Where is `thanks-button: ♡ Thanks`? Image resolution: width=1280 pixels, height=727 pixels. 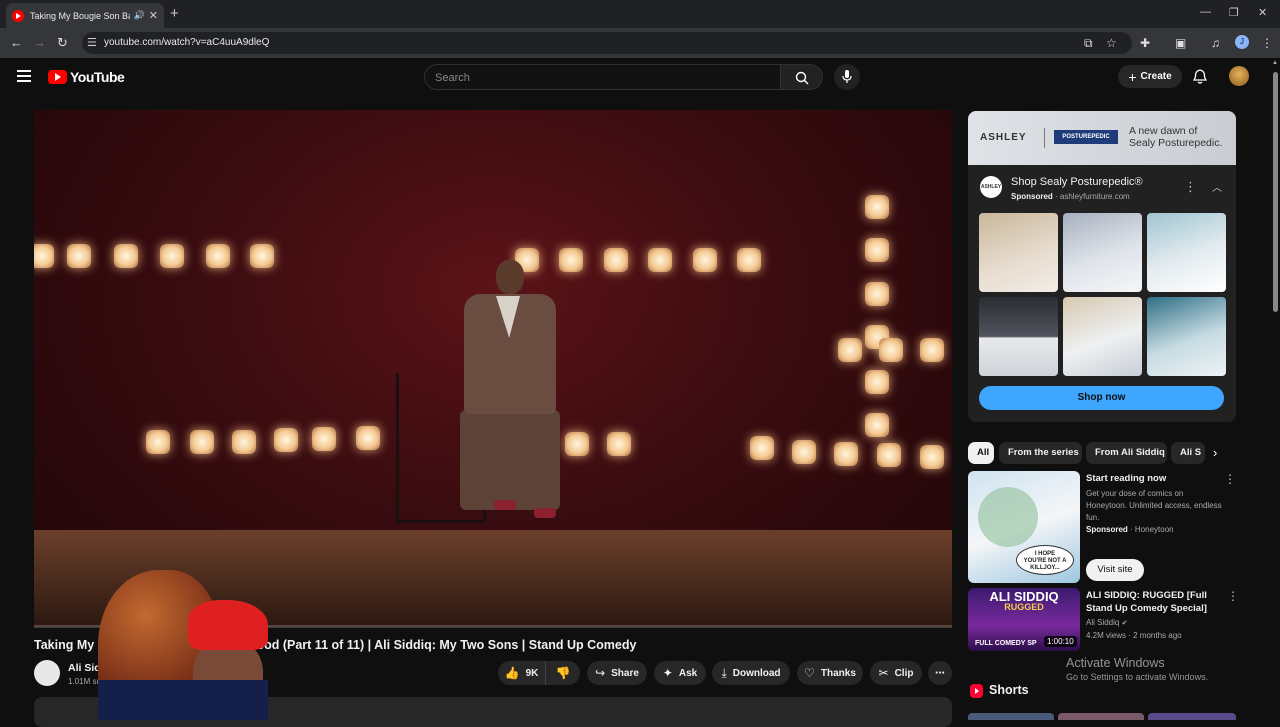
thanks-button: ♡ Thanks is located at coordinates (830, 673).